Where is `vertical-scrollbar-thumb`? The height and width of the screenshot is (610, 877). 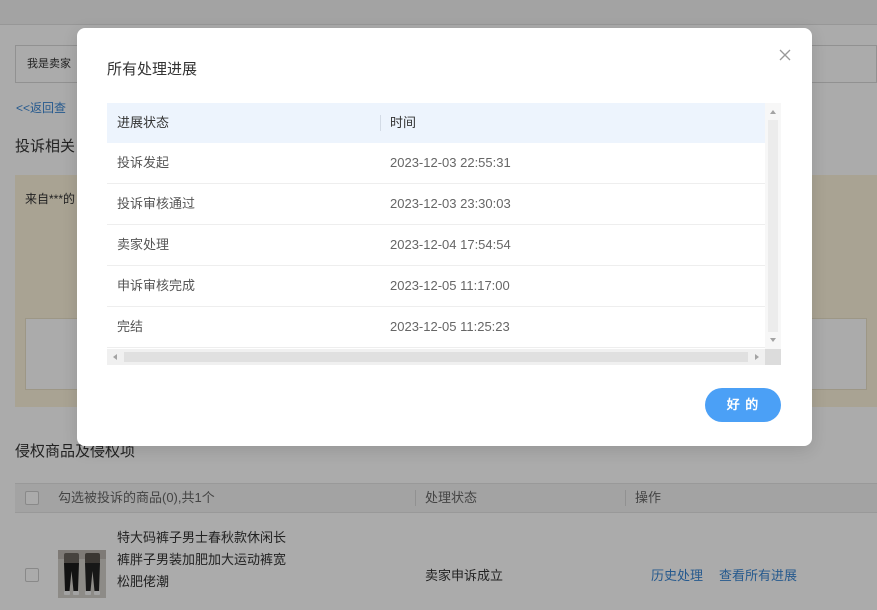 vertical-scrollbar-thumb is located at coordinates (773, 226).